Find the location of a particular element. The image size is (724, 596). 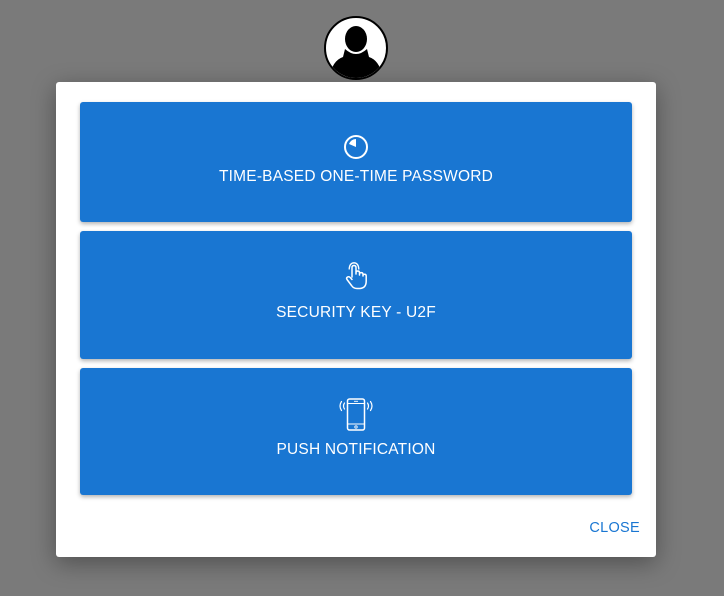

timer-icon is located at coordinates (356, 149).